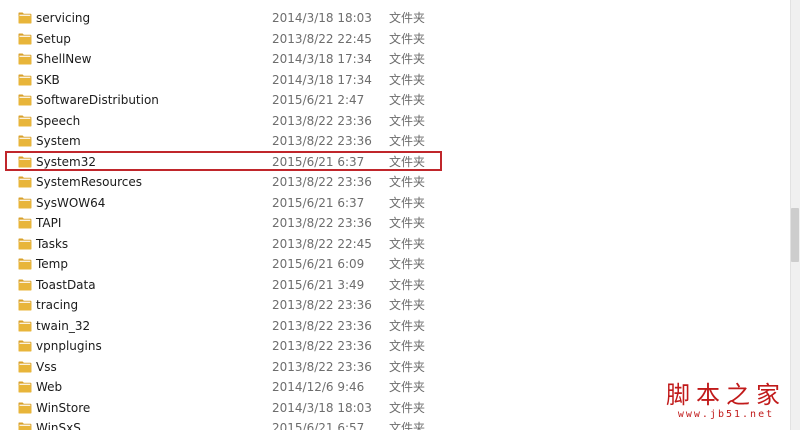 The width and height of the screenshot is (800, 430). Describe the element at coordinates (63, 18) in the screenshot. I see `file-name: servicing` at that location.